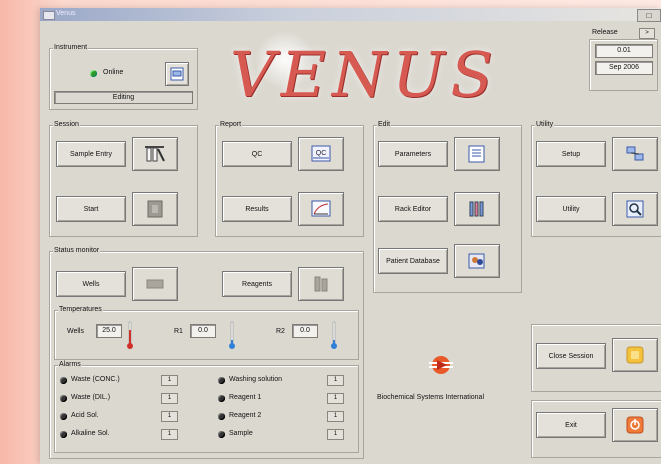  Describe the element at coordinates (91, 209) in the screenshot. I see `start-button: Start` at that location.